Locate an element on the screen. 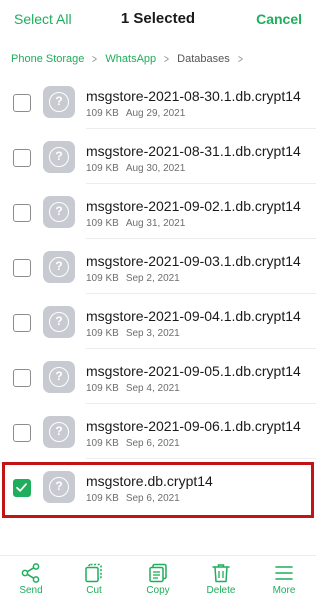 This screenshot has height=600, width=320. file-checkbox-checked is located at coordinates (22, 488).